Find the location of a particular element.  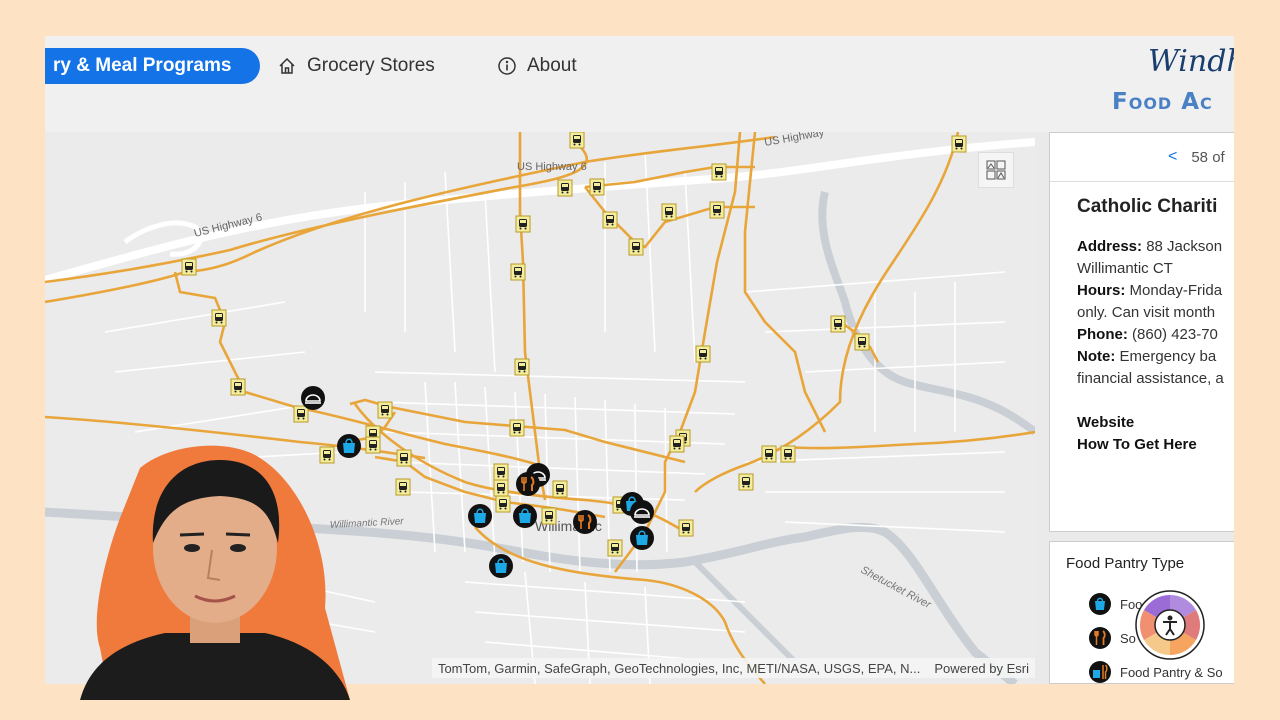

home-icon is located at coordinates (287, 65).